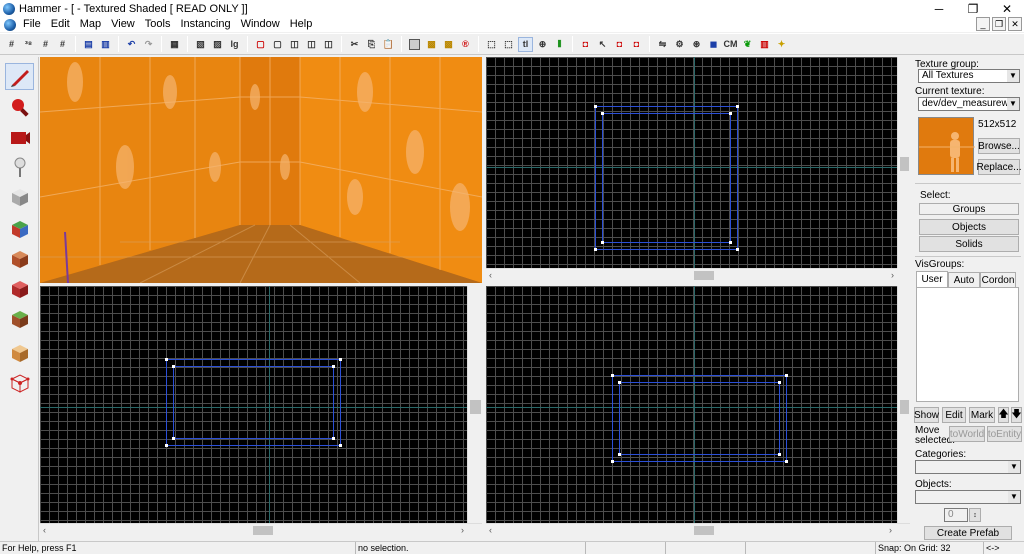 The image size is (1024, 554). I want to click on cube-copy-icon: ◫, so click(294, 44).